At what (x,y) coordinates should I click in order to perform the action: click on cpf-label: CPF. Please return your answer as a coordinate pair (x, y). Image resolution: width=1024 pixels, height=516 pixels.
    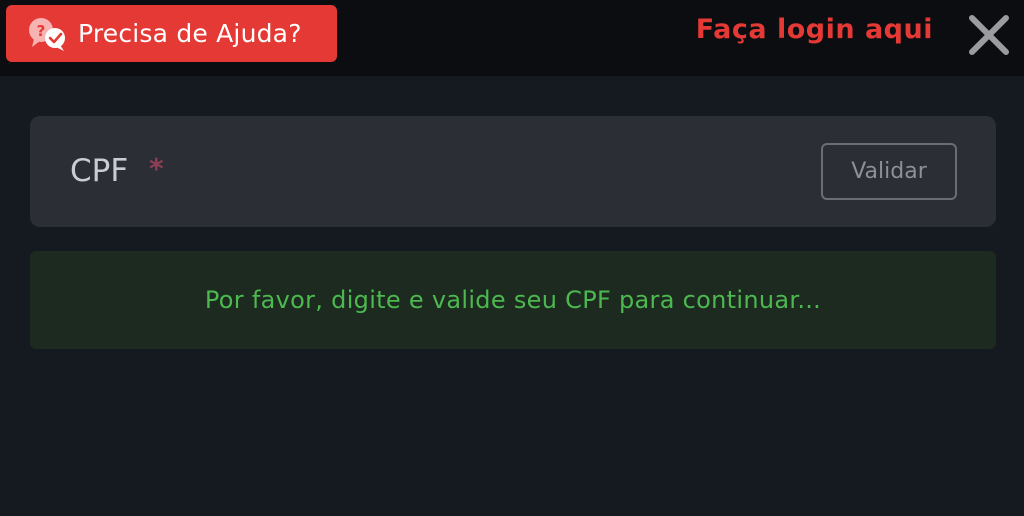
    Looking at the image, I should click on (99, 171).